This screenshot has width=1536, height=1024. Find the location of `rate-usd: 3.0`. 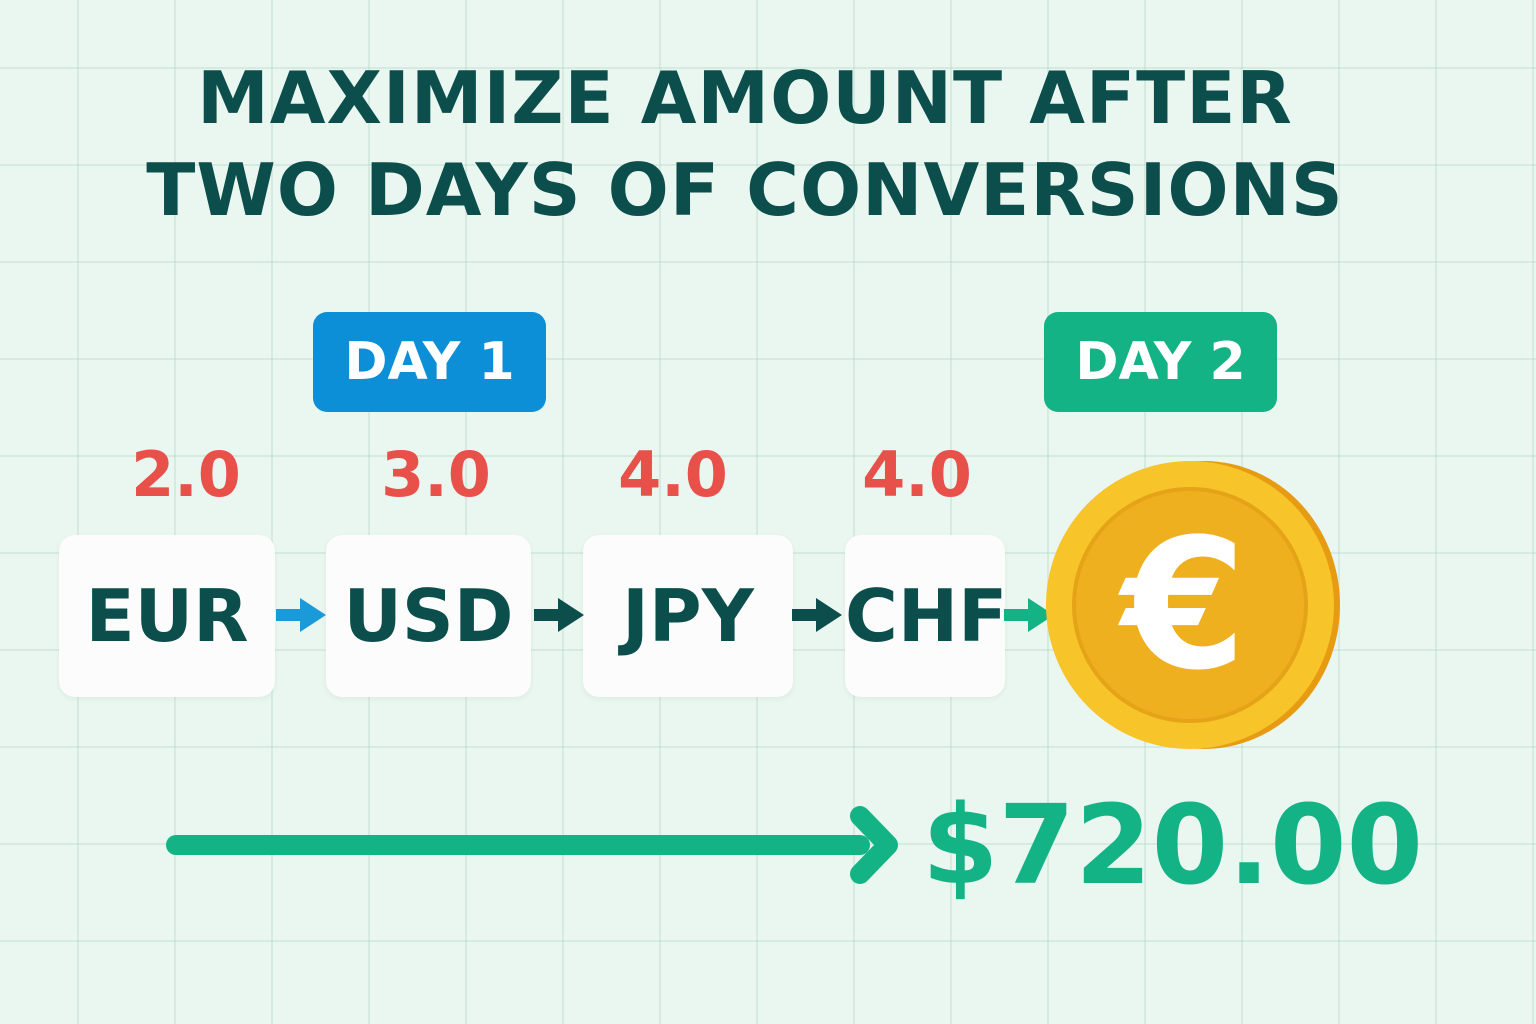

rate-usd: 3.0 is located at coordinates (436, 474).